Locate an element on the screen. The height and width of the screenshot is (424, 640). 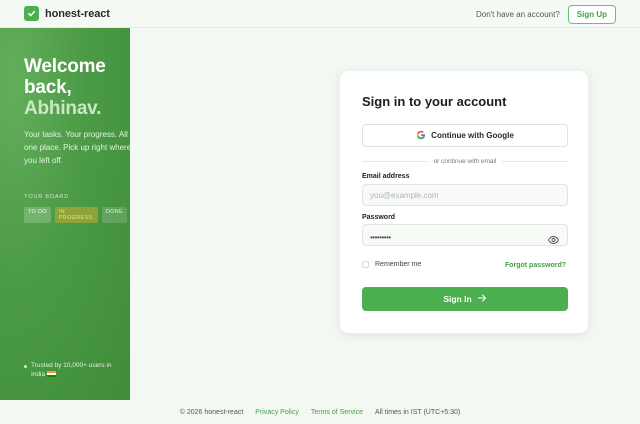
header-actions: Don't have an account? Sign Up is located at coordinates (546, 14).